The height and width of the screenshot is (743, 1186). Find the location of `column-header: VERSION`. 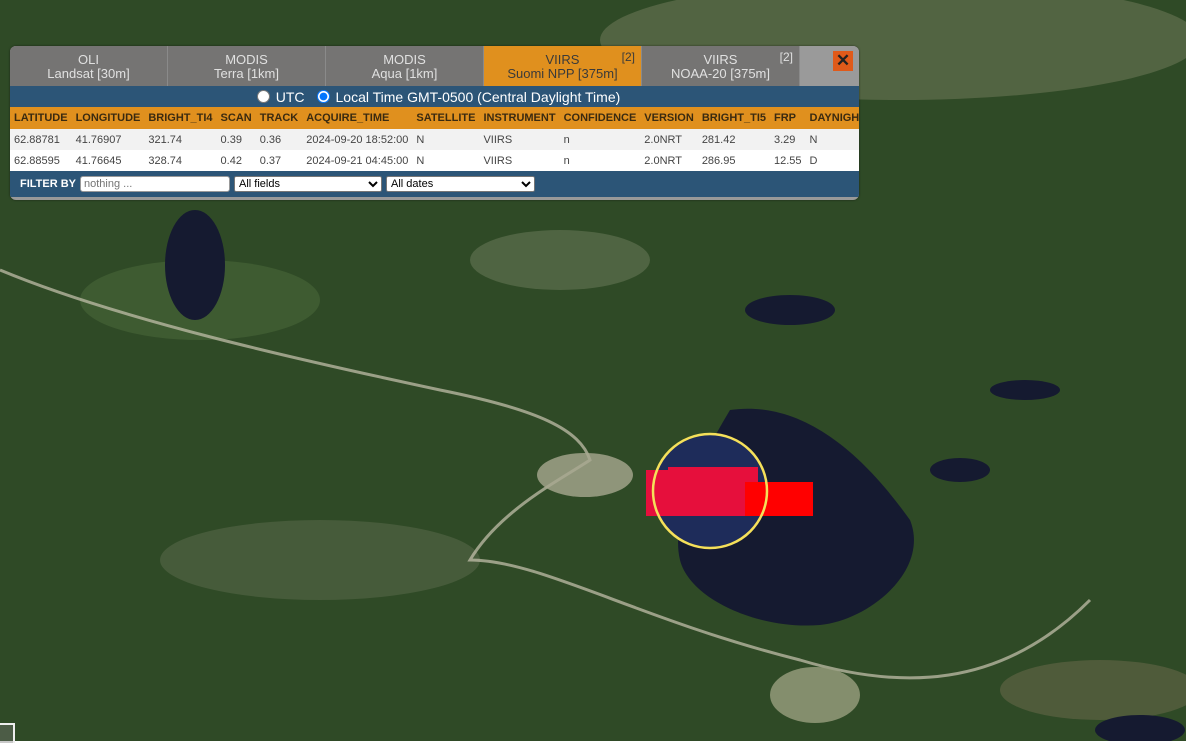

column-header: VERSION is located at coordinates (669, 118).